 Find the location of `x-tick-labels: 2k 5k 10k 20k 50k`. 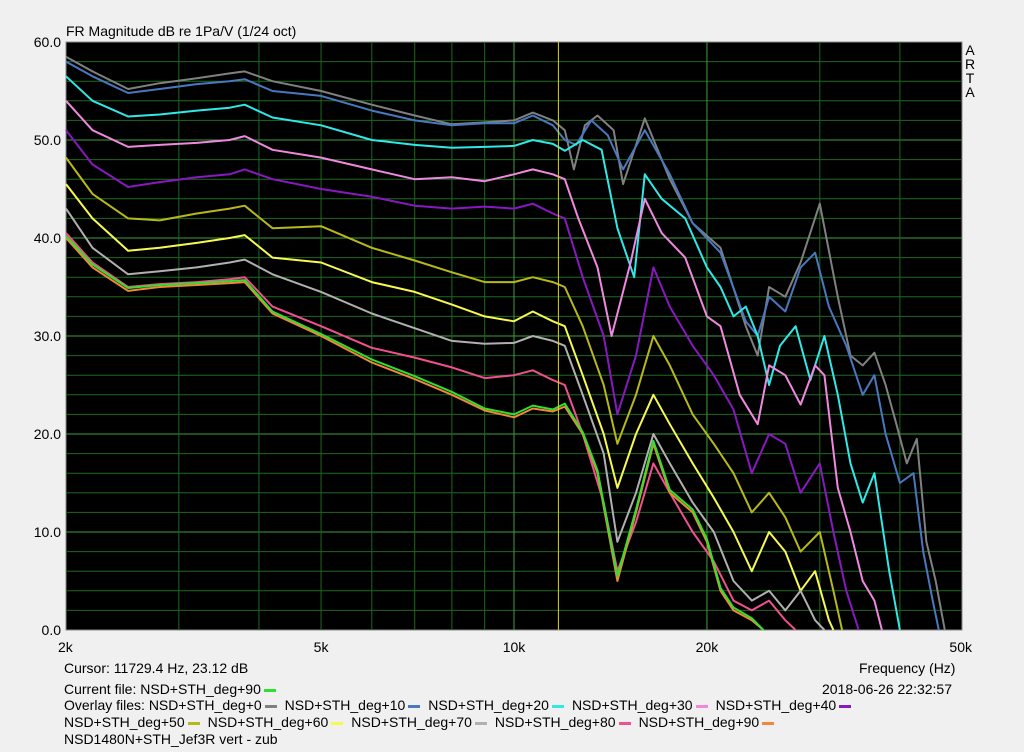

x-tick-labels: 2k 5k 10k 20k 50k is located at coordinates (515, 647).